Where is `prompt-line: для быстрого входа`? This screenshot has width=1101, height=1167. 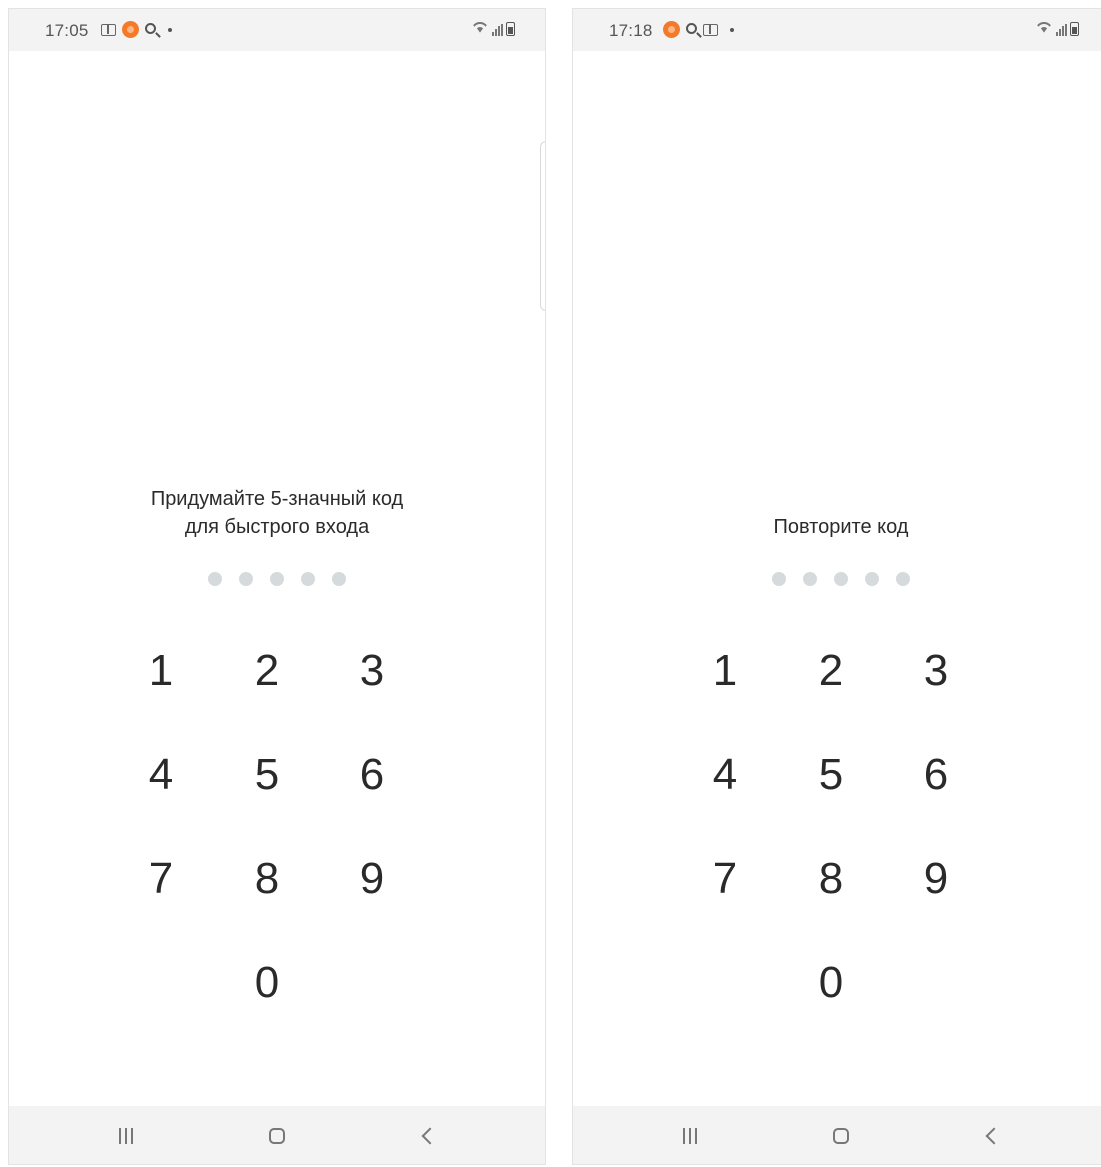
prompt-line: для быстрого входа is located at coordinates (277, 527).